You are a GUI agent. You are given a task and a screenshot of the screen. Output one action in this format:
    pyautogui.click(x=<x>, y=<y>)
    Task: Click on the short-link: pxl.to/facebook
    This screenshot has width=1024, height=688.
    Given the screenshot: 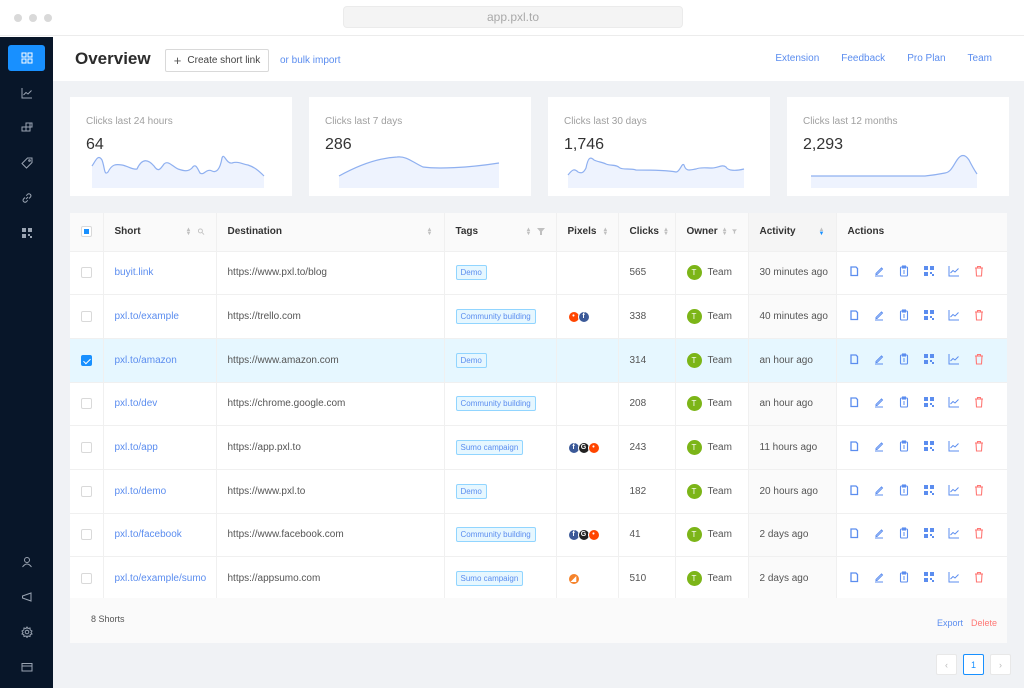 What is the action you would take?
    pyautogui.click(x=148, y=534)
    